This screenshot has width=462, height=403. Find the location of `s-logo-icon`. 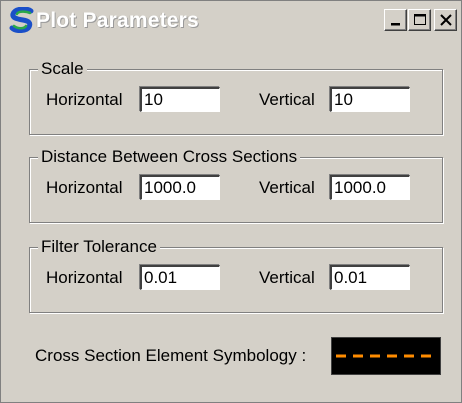

s-logo-icon is located at coordinates (21, 20).